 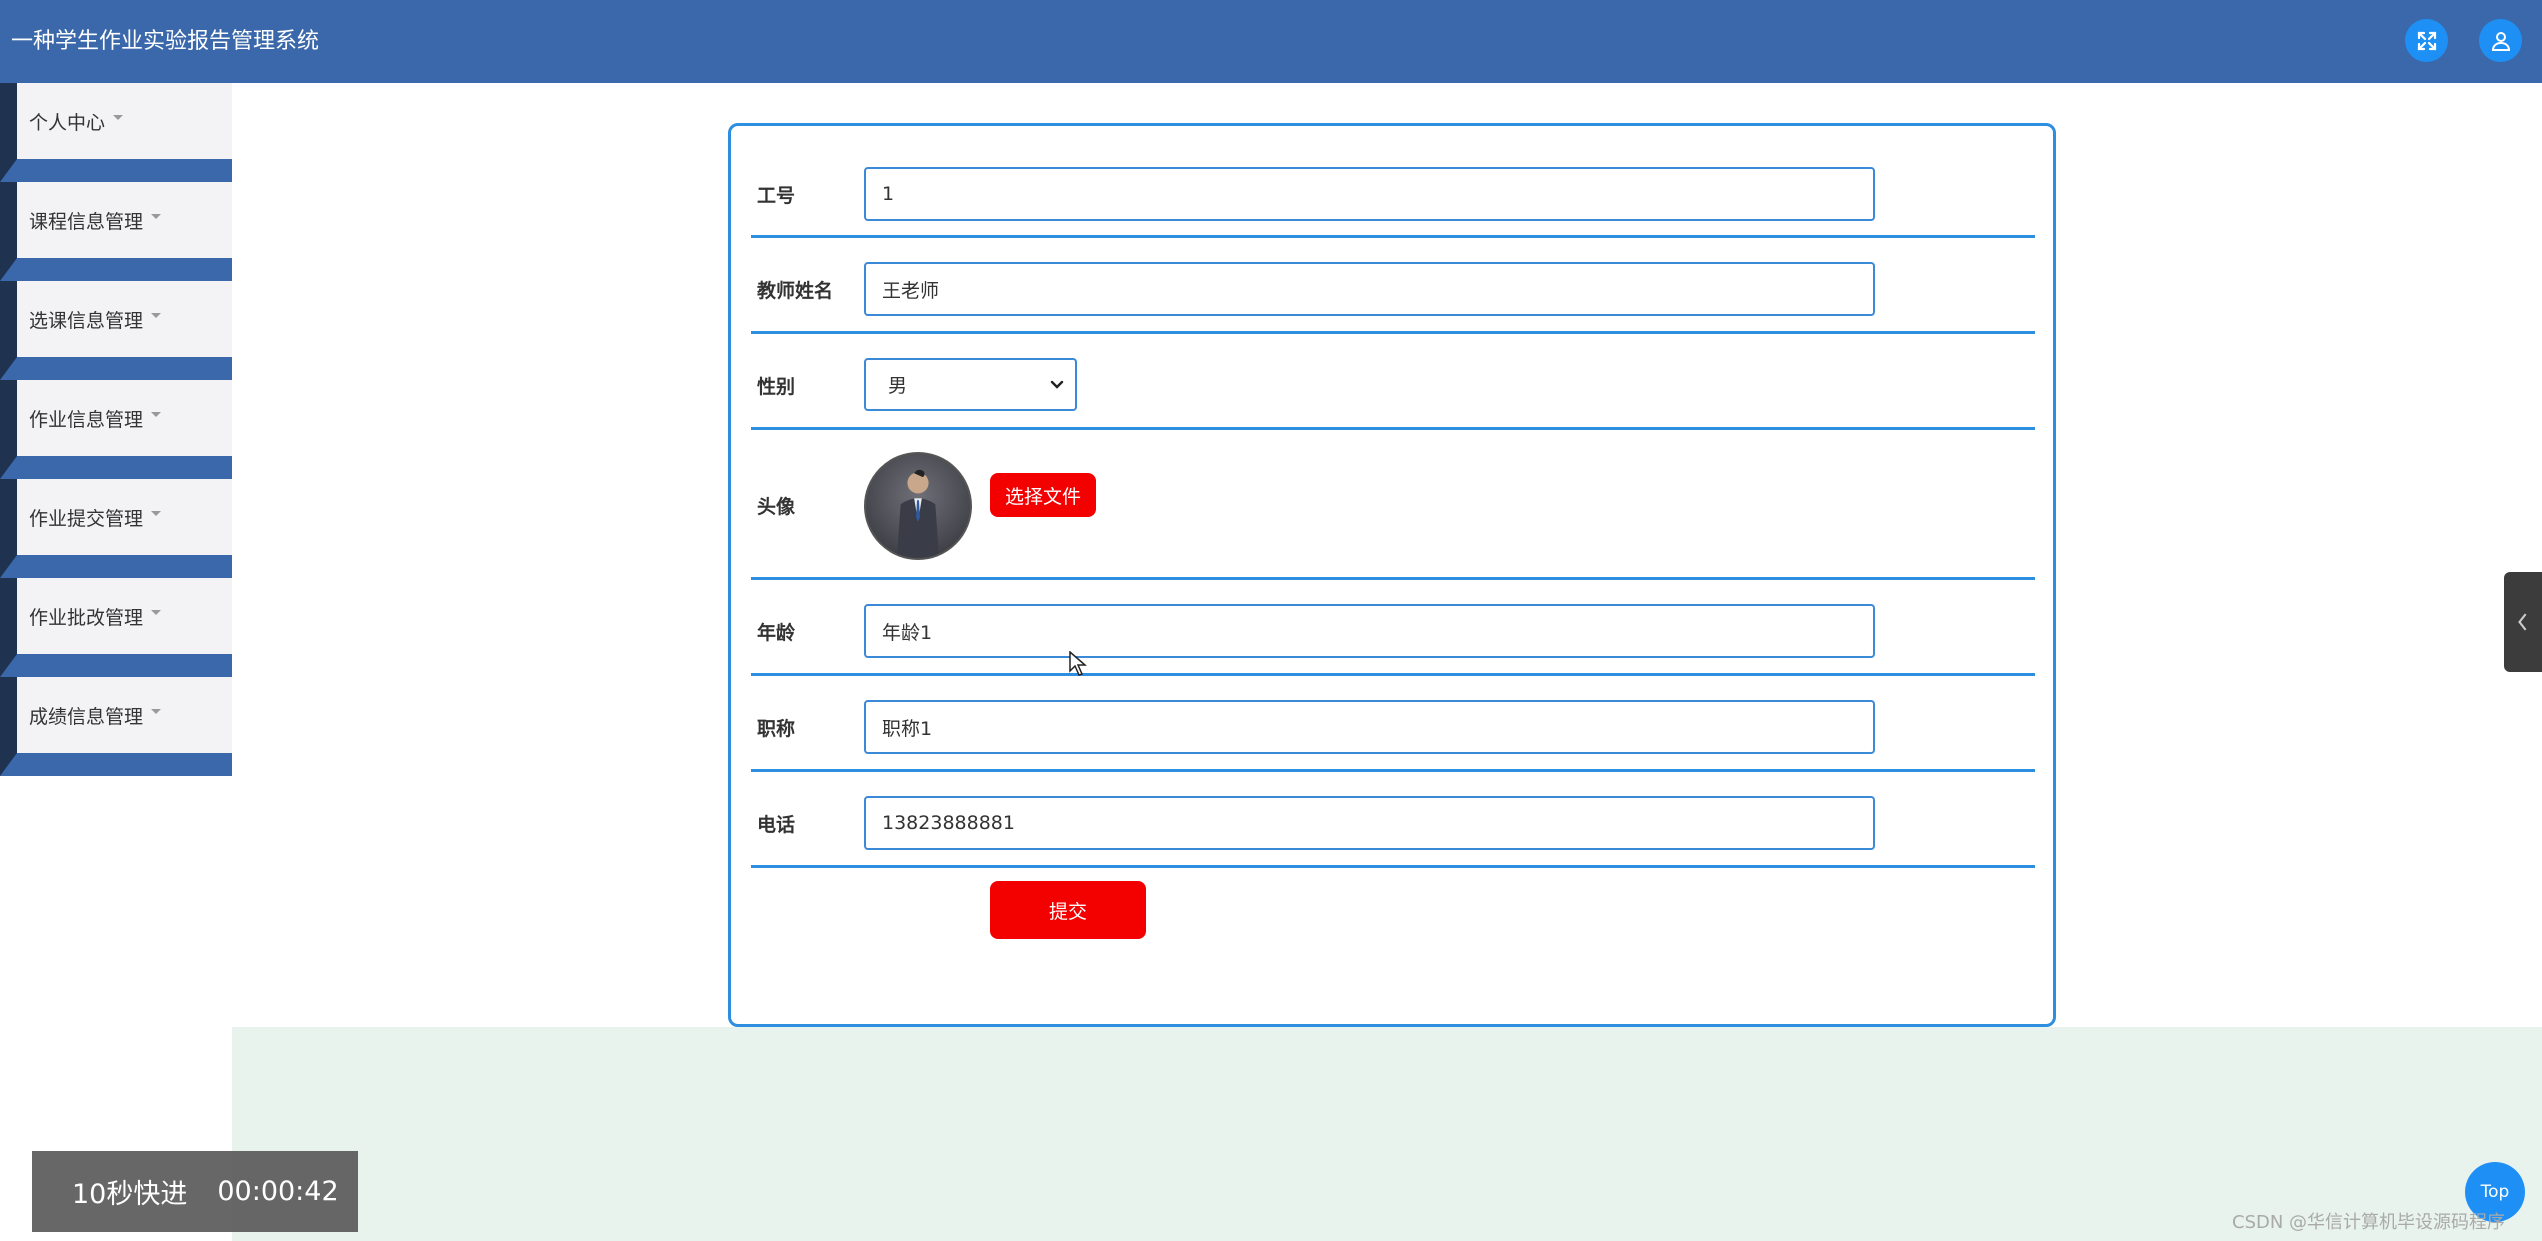 I want to click on field-label: 电话, so click(x=776, y=825).